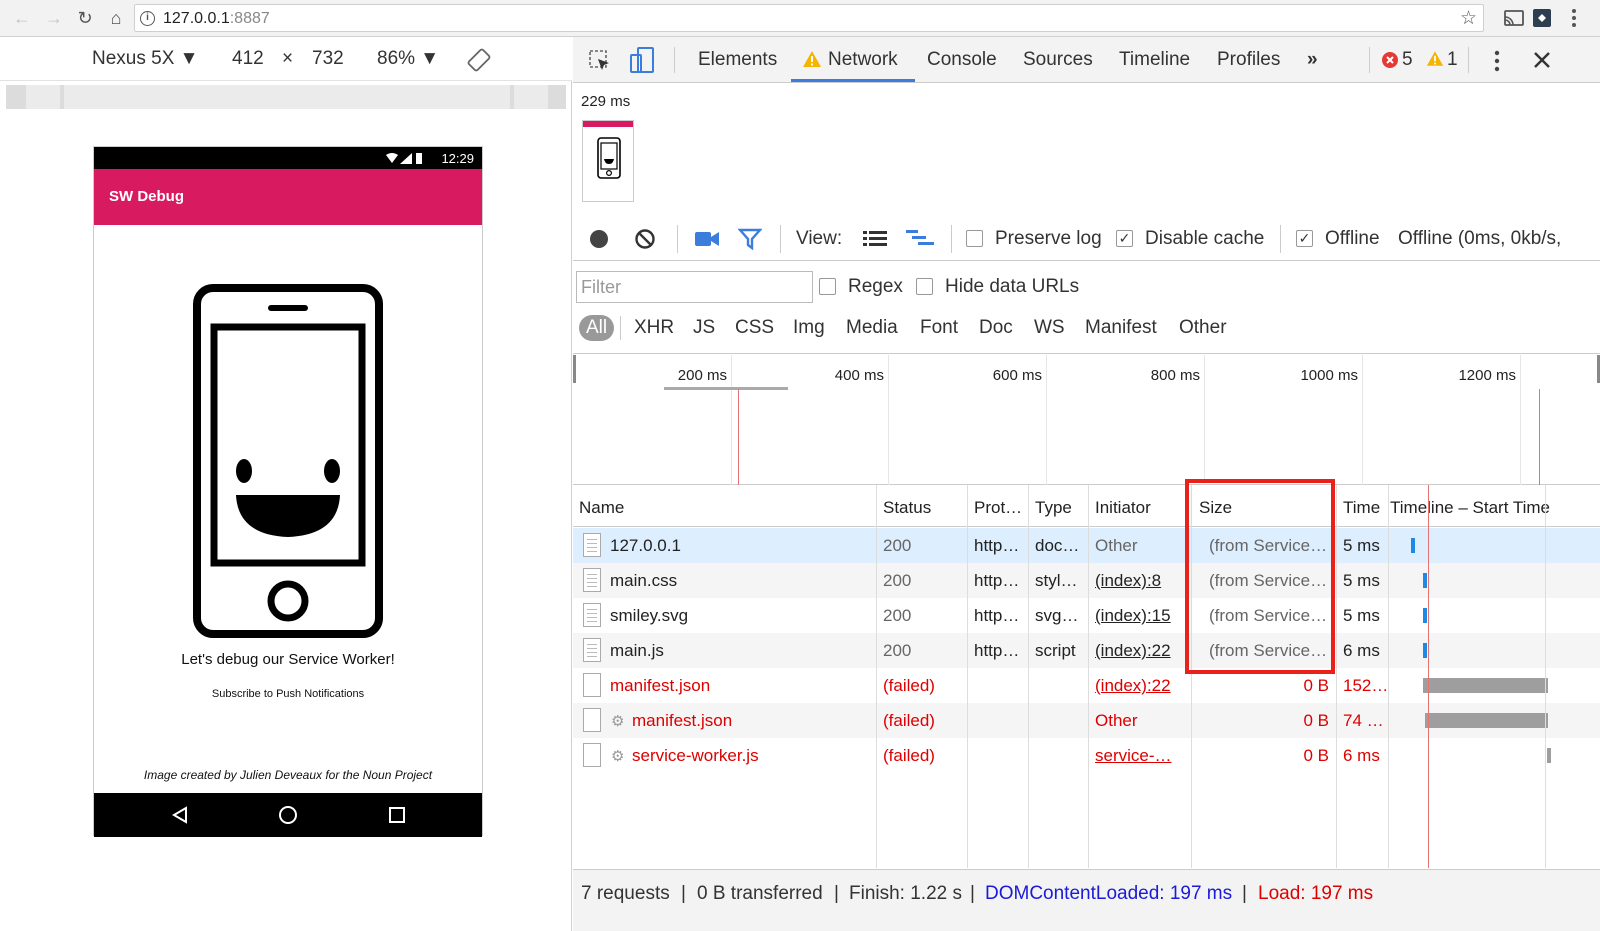  Describe the element at coordinates (1142, 616) in the screenshot. I see `request-initiator: (index):15` at that location.